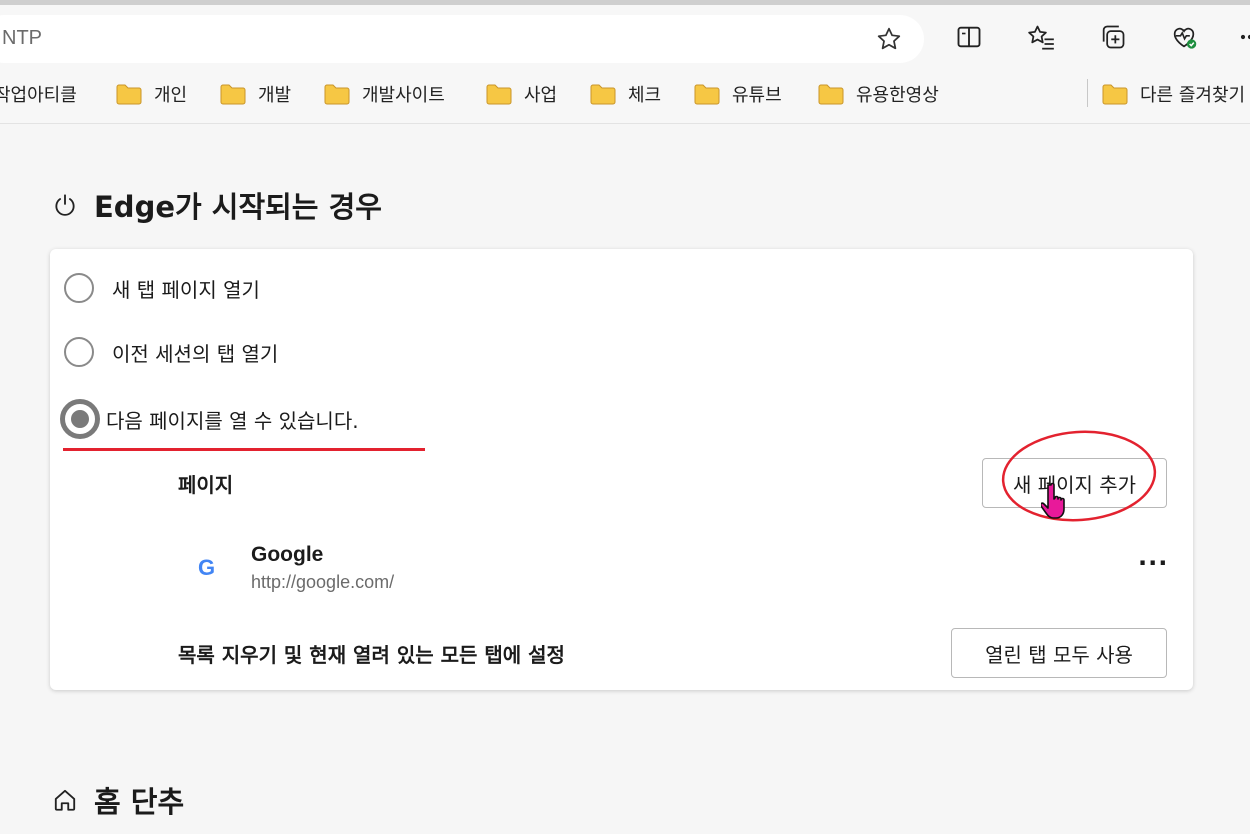  Describe the element at coordinates (403, 95) in the screenshot. I see `bookmark-label: 개발사이트` at that location.